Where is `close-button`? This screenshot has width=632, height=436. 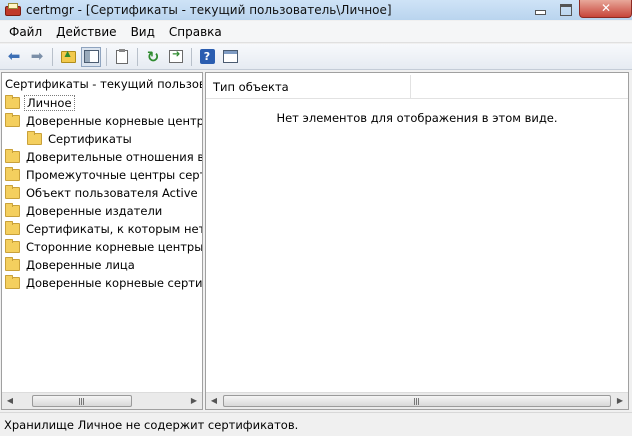
close-button is located at coordinates (605, 9).